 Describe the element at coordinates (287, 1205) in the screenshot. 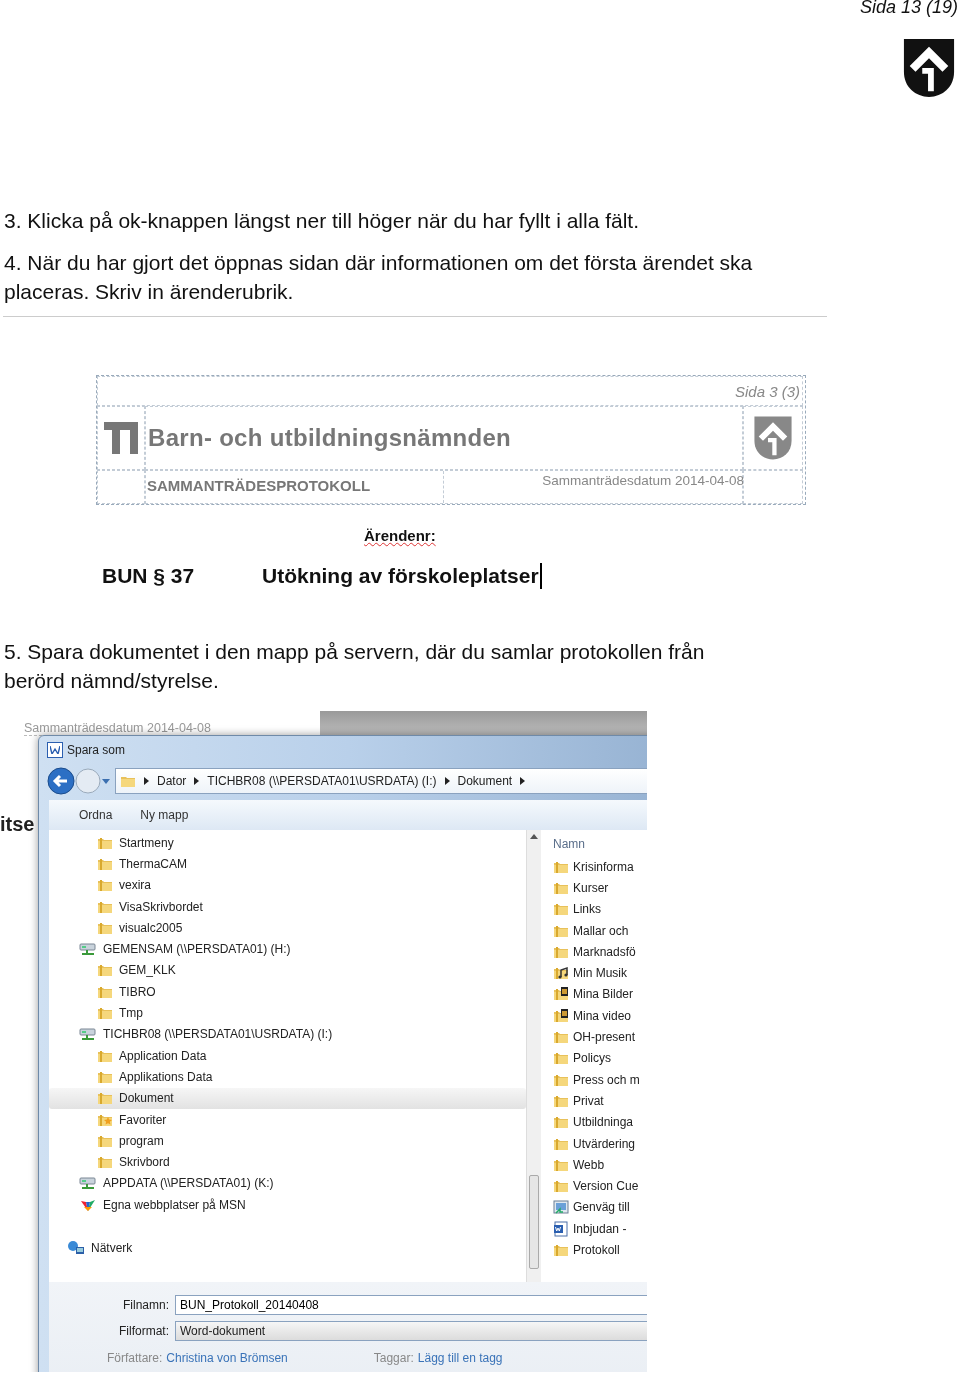

I see `tree-item: Egna webbplatser på MSN` at that location.